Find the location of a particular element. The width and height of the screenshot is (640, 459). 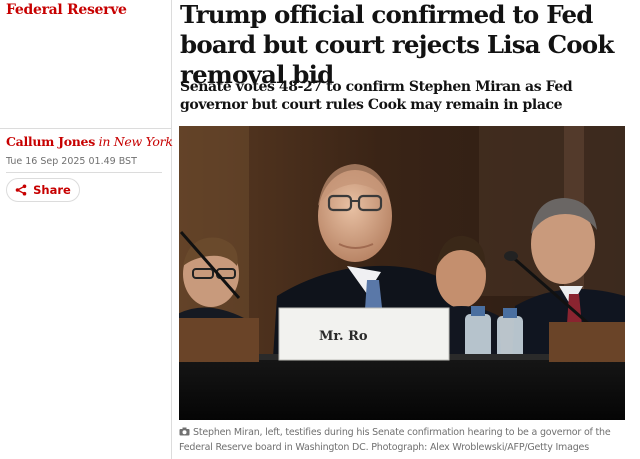

byline: Callum Jones in New York is located at coordinates (89, 142).